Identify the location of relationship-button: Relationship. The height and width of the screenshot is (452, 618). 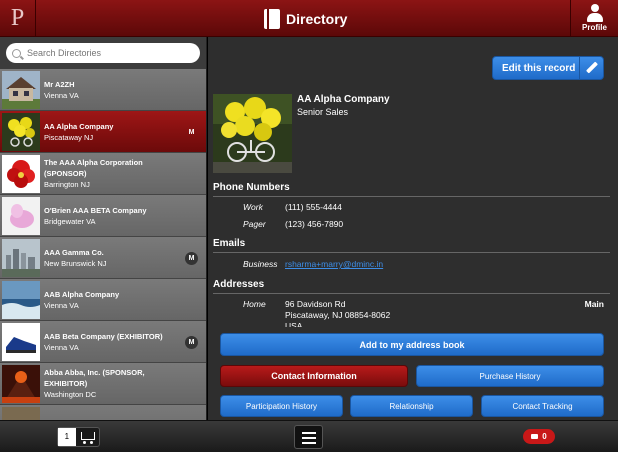
(411, 406).